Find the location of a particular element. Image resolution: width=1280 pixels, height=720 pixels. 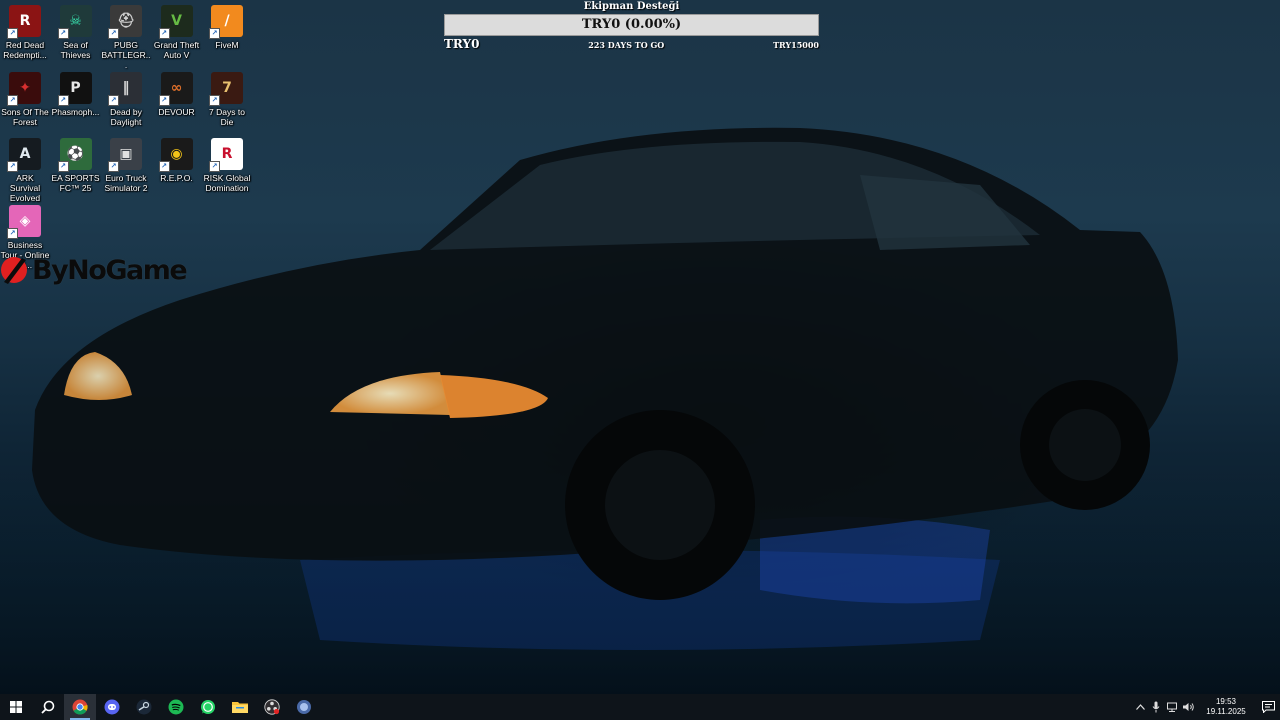

desktop-shortcut: R ↗ RISK Global Domination is located at coordinates (227, 165).